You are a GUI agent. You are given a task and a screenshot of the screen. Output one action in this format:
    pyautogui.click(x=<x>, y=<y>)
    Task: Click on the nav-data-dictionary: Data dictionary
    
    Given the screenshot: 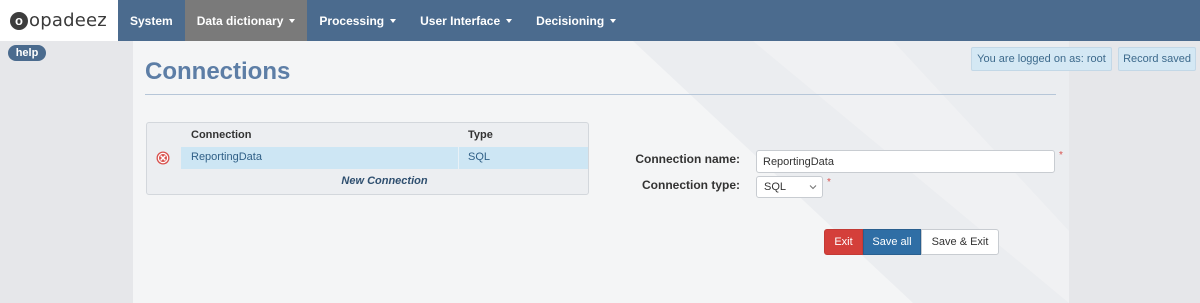 What is the action you would take?
    pyautogui.click(x=246, y=20)
    